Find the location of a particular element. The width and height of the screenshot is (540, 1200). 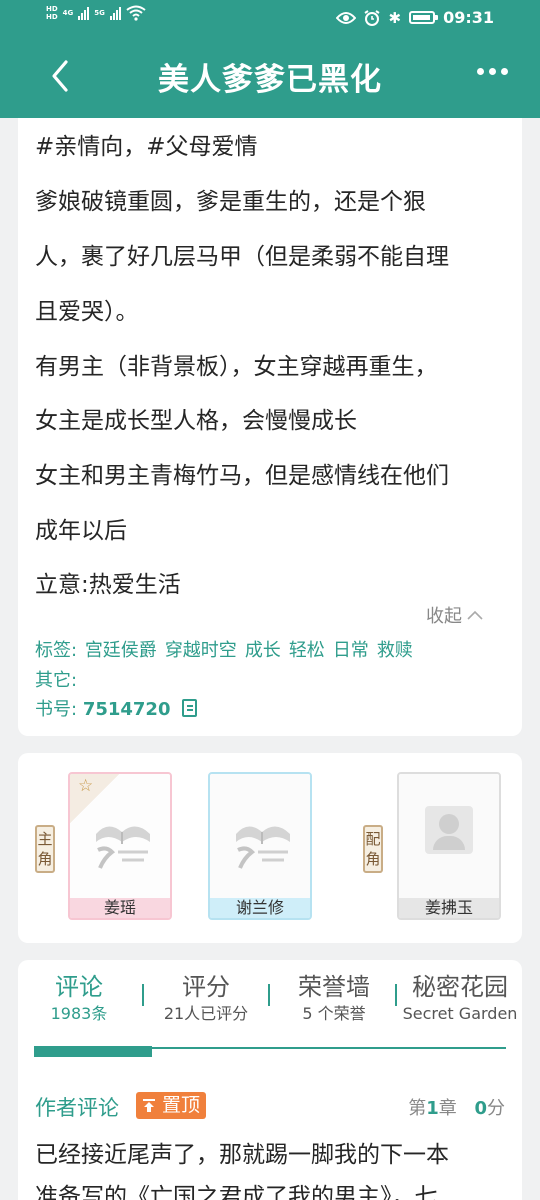

synopsis-line: 女主是成长型人格，会慢慢成长 is located at coordinates (196, 421).